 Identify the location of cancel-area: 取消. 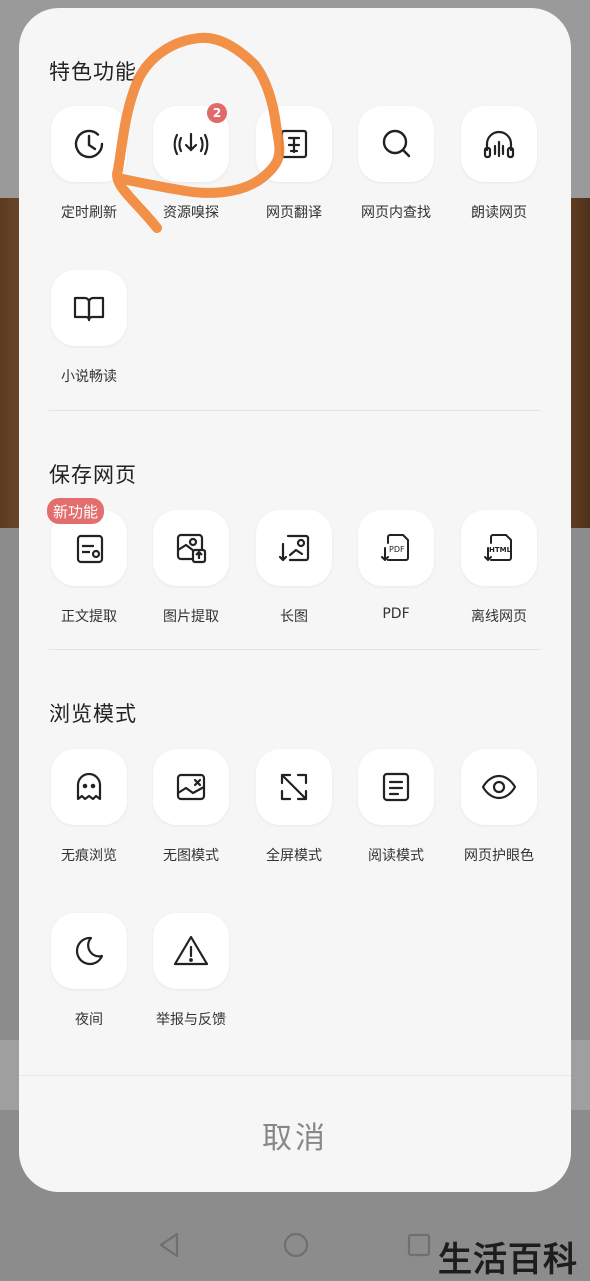
(295, 1133).